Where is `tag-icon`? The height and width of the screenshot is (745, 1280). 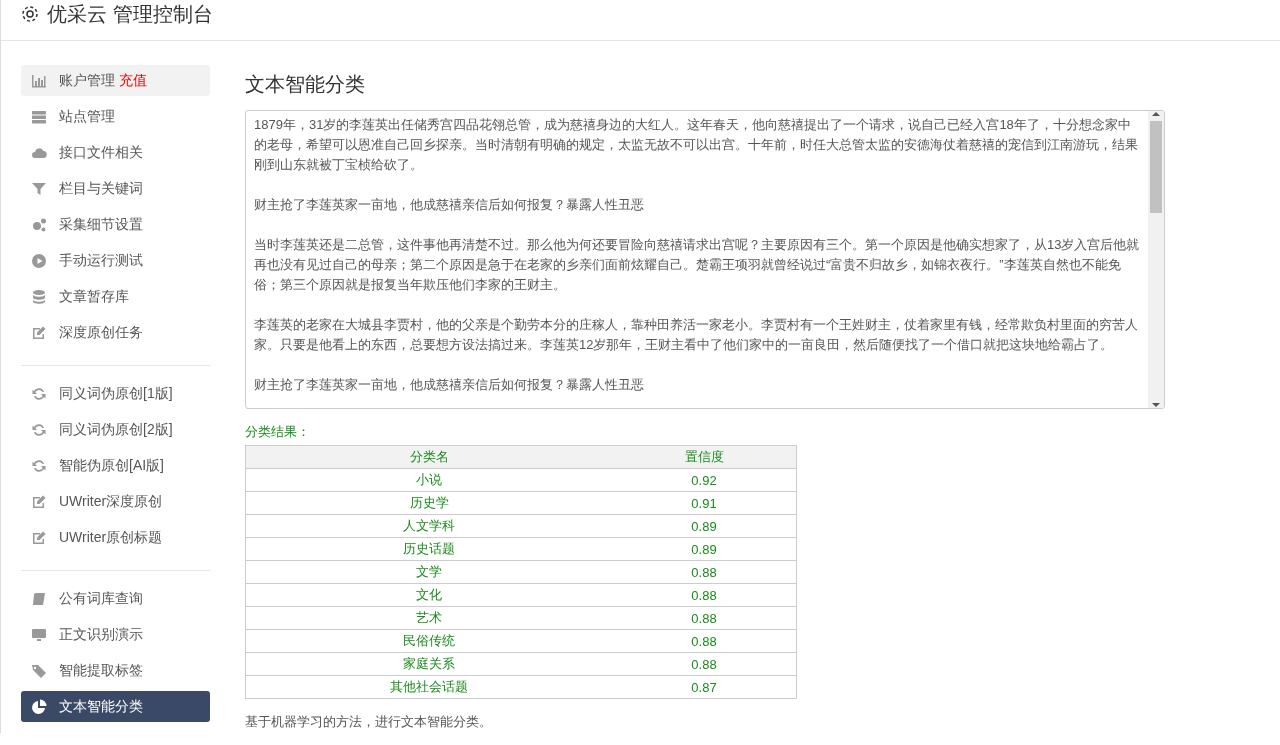 tag-icon is located at coordinates (39, 670).